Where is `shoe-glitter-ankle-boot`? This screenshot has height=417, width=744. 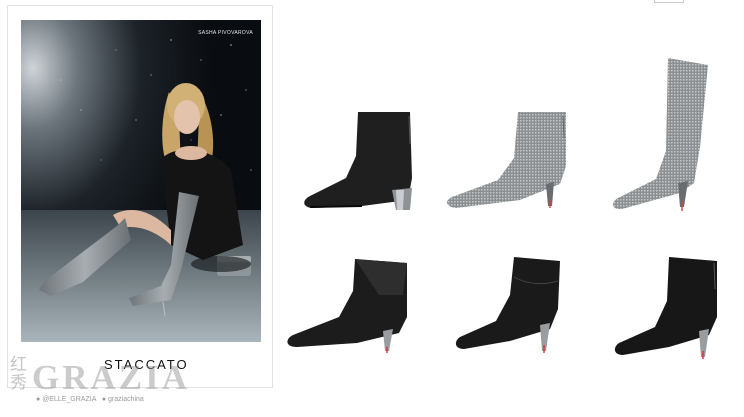 shoe-glitter-ankle-boot is located at coordinates (507, 160).